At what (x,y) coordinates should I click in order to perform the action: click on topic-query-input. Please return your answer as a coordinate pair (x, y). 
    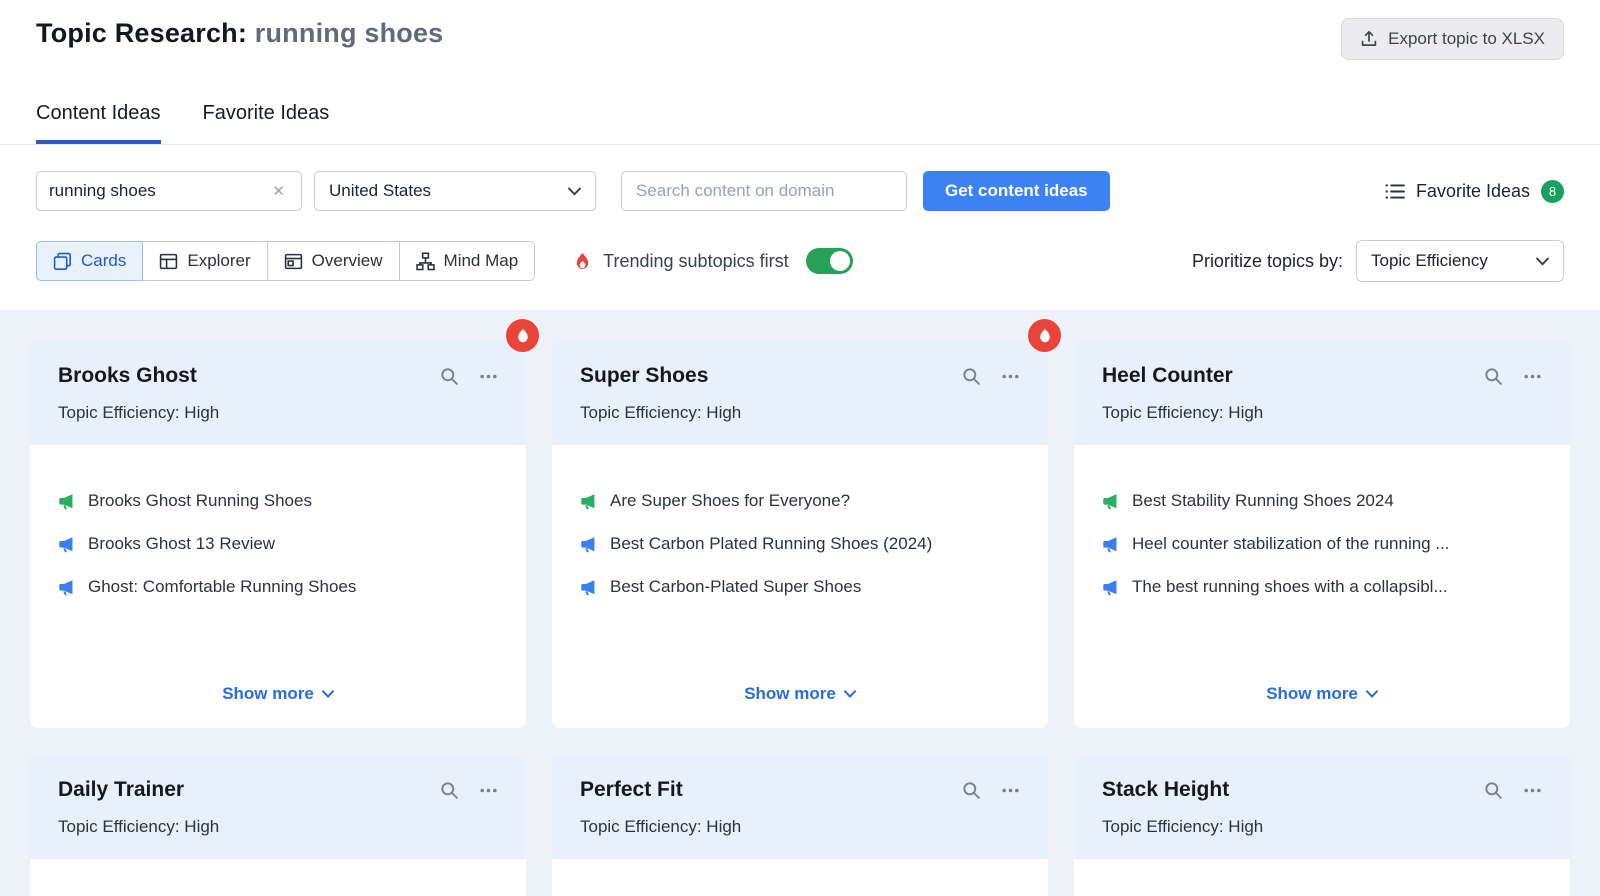
    Looking at the image, I should click on (149, 191).